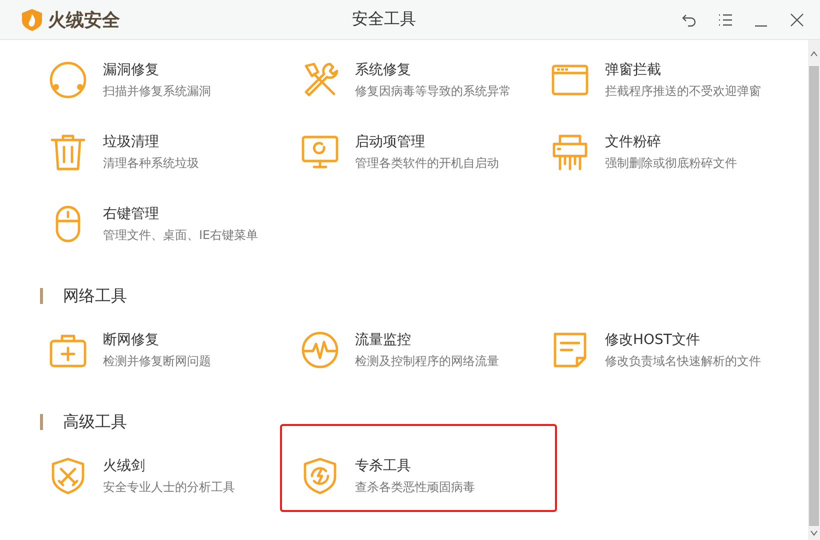  What do you see at coordinates (151, 141) in the screenshot?
I see `tool-name: 垃圾清理` at bounding box center [151, 141].